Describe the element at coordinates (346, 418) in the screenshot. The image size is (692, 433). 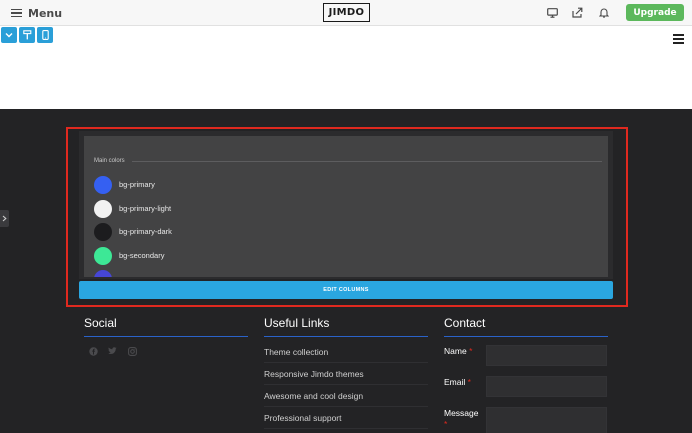
I see `link-professional-support: Professional support` at that location.